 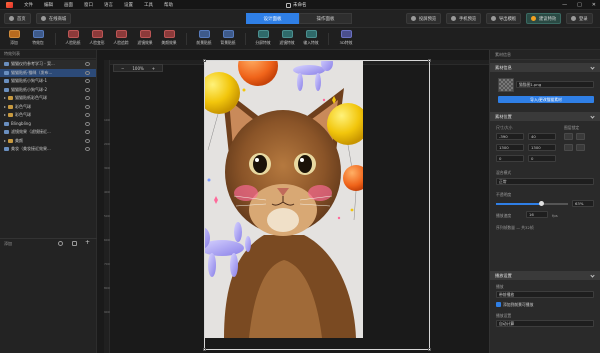 What do you see at coordinates (498, 304) in the screenshot?
I see `foreground-checkbox` at bounding box center [498, 304].